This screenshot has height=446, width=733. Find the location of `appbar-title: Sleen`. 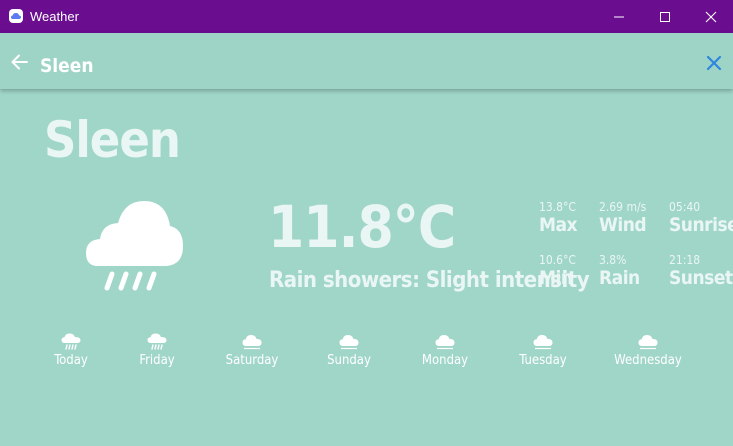

appbar-title: Sleen is located at coordinates (67, 66).